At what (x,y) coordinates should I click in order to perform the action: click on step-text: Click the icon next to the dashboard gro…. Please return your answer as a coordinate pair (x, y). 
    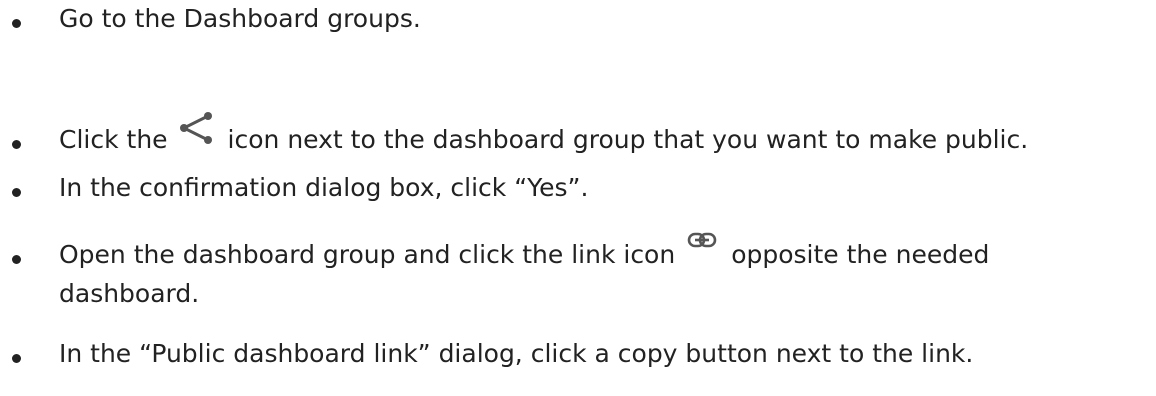
    Looking at the image, I should click on (602, 135).